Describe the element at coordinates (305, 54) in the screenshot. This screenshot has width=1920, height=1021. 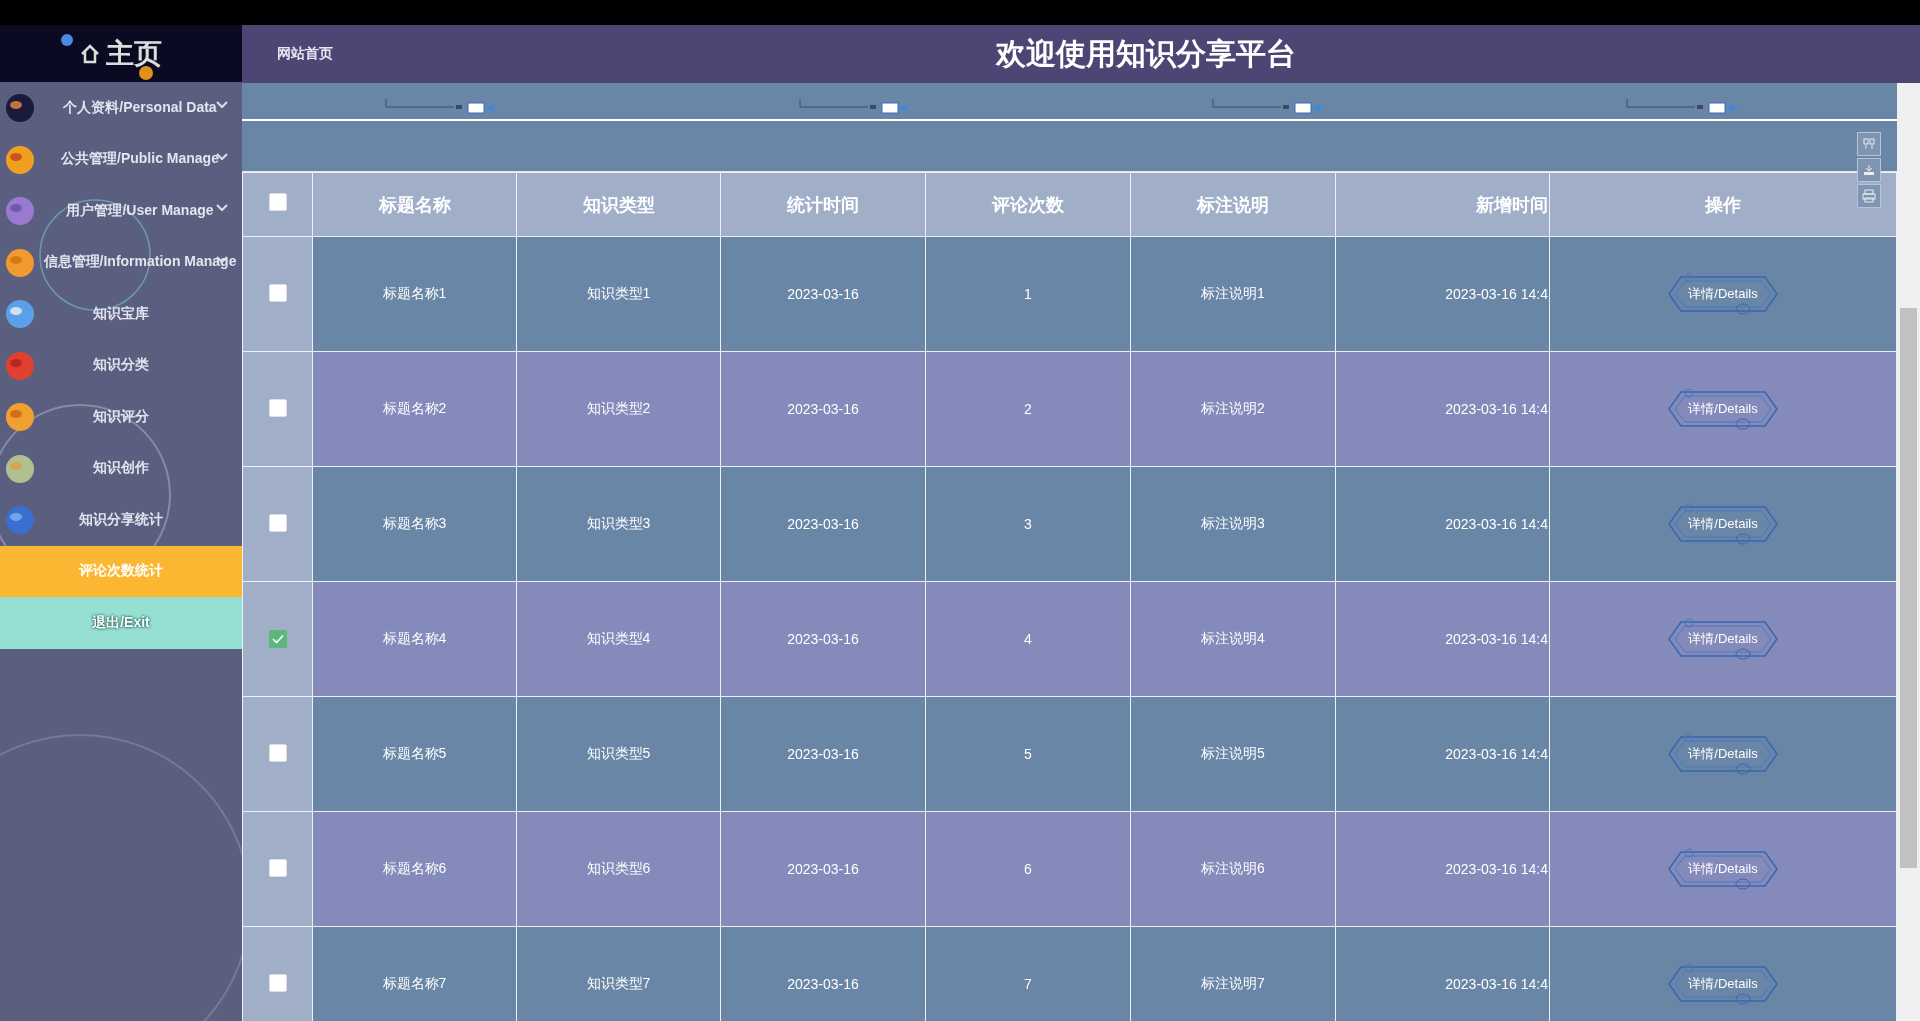
I see `home-link: 网站首页` at that location.